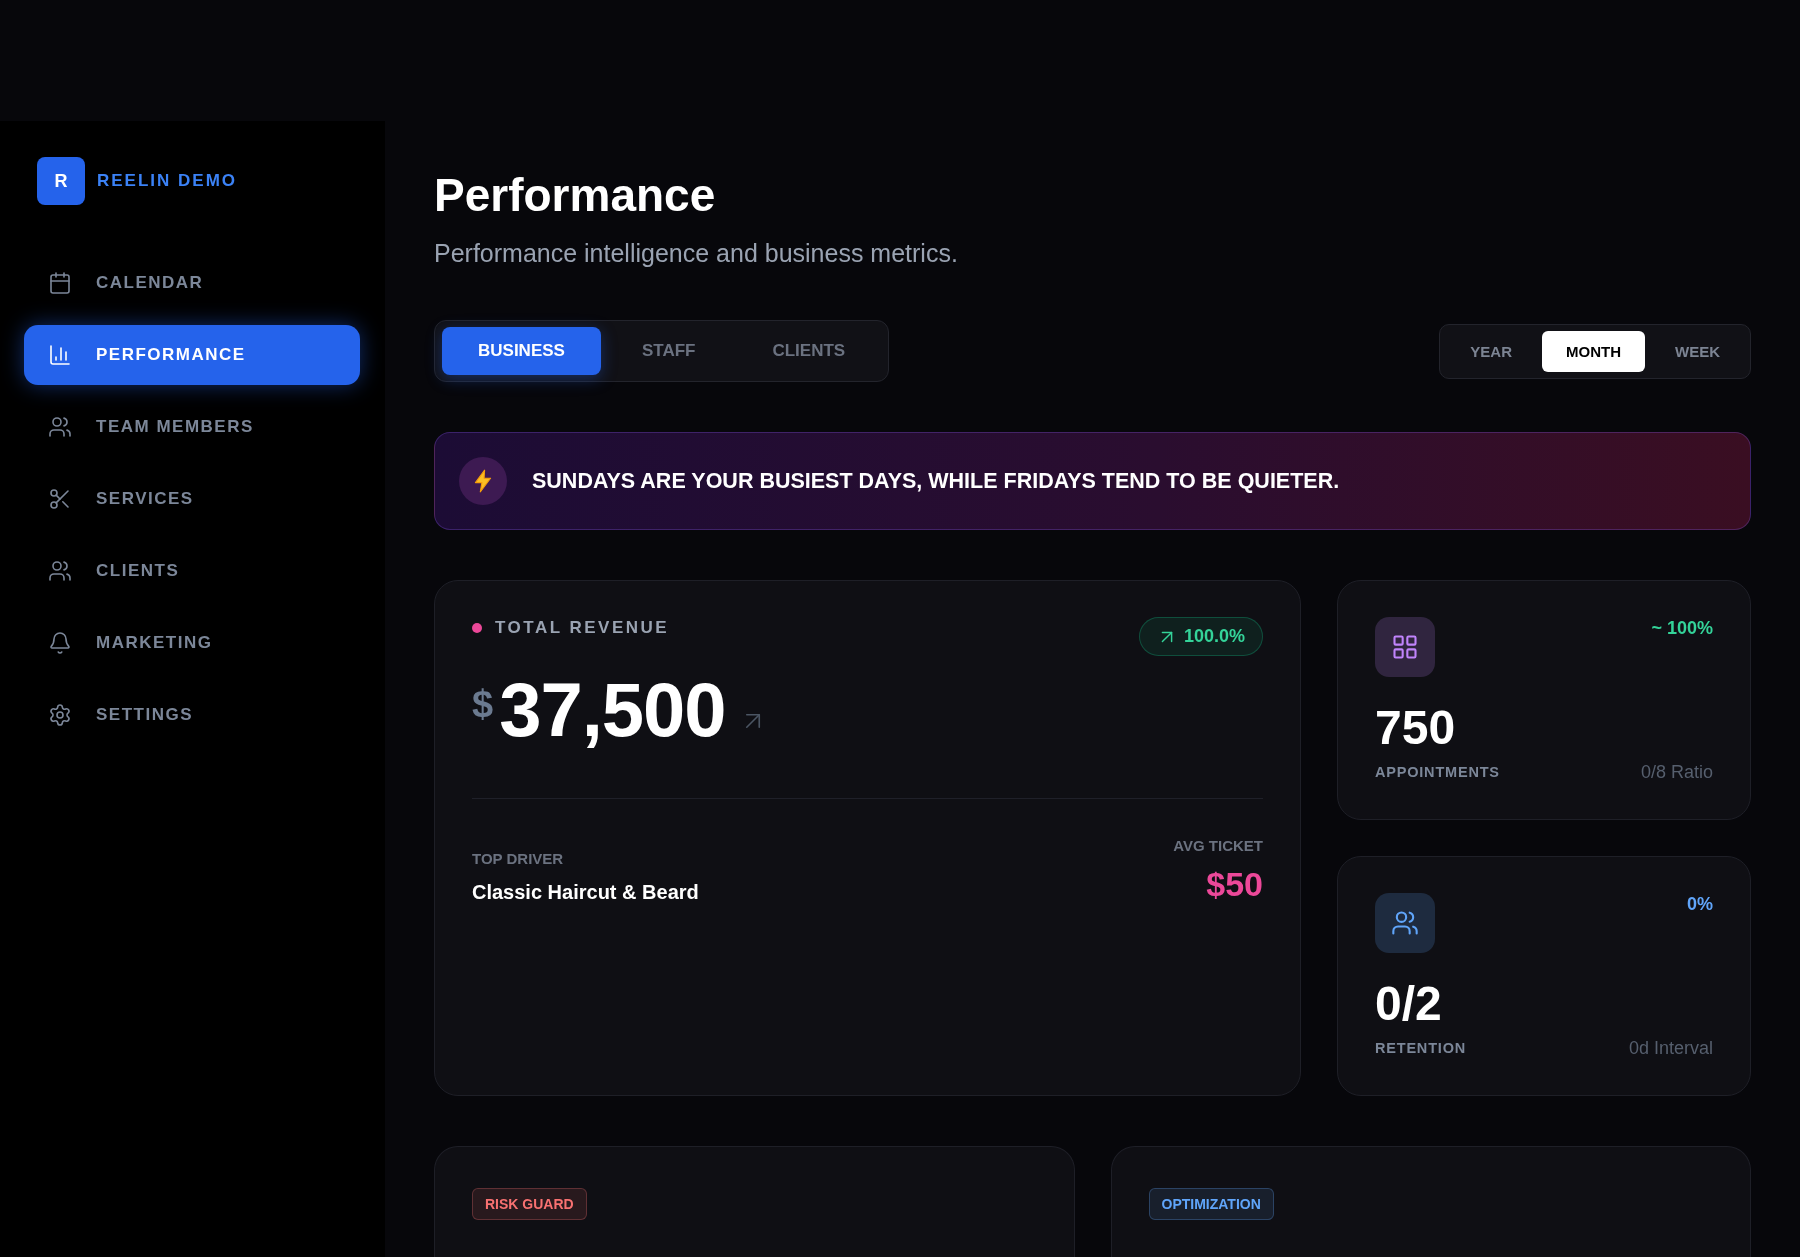 The height and width of the screenshot is (1257, 1800). What do you see at coordinates (612, 710) in the screenshot?
I see `revenue-value: 37,500` at bounding box center [612, 710].